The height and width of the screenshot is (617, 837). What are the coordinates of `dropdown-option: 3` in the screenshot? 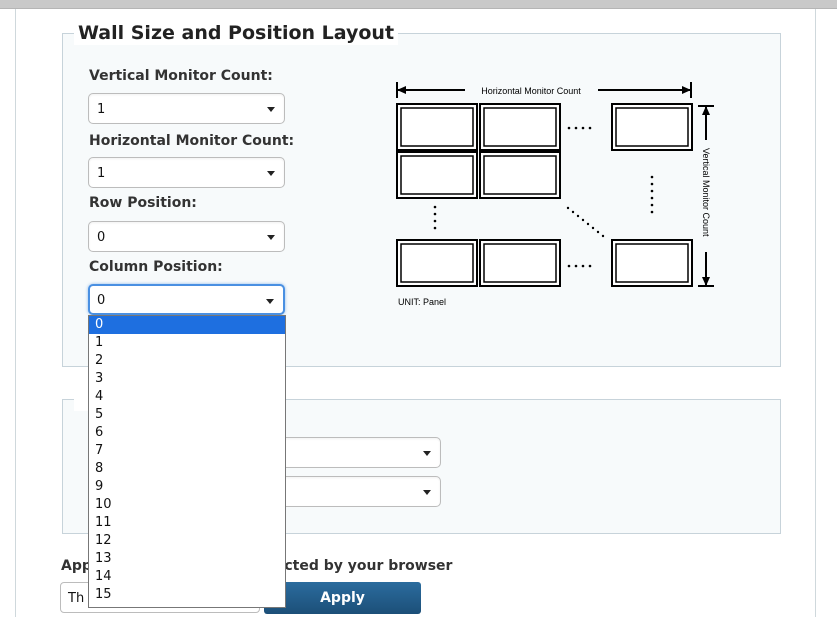 It's located at (187, 379).